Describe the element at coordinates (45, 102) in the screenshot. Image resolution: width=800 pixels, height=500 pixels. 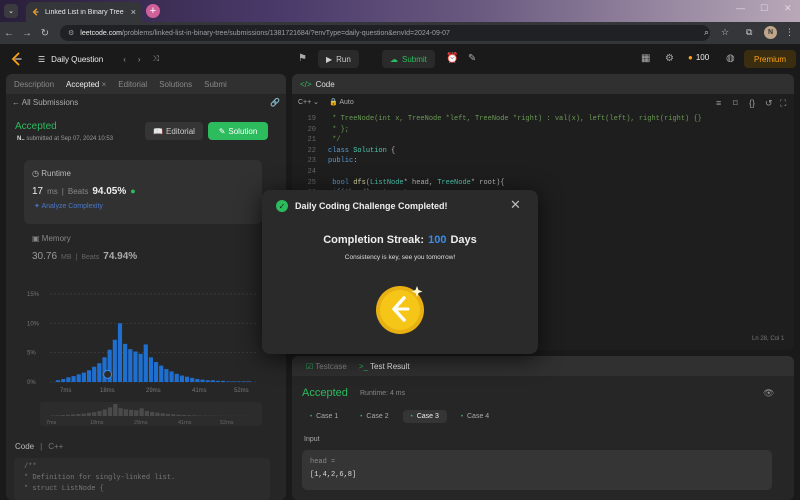
I see `all-submissions-link: ← All Submissions` at that location.